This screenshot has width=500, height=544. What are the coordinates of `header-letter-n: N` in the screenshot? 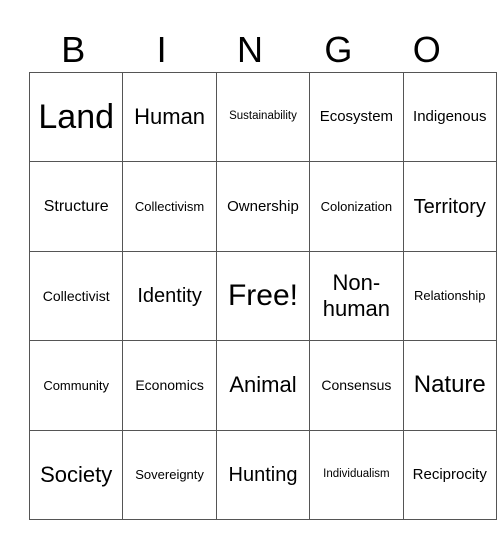 It's located at (249, 49).